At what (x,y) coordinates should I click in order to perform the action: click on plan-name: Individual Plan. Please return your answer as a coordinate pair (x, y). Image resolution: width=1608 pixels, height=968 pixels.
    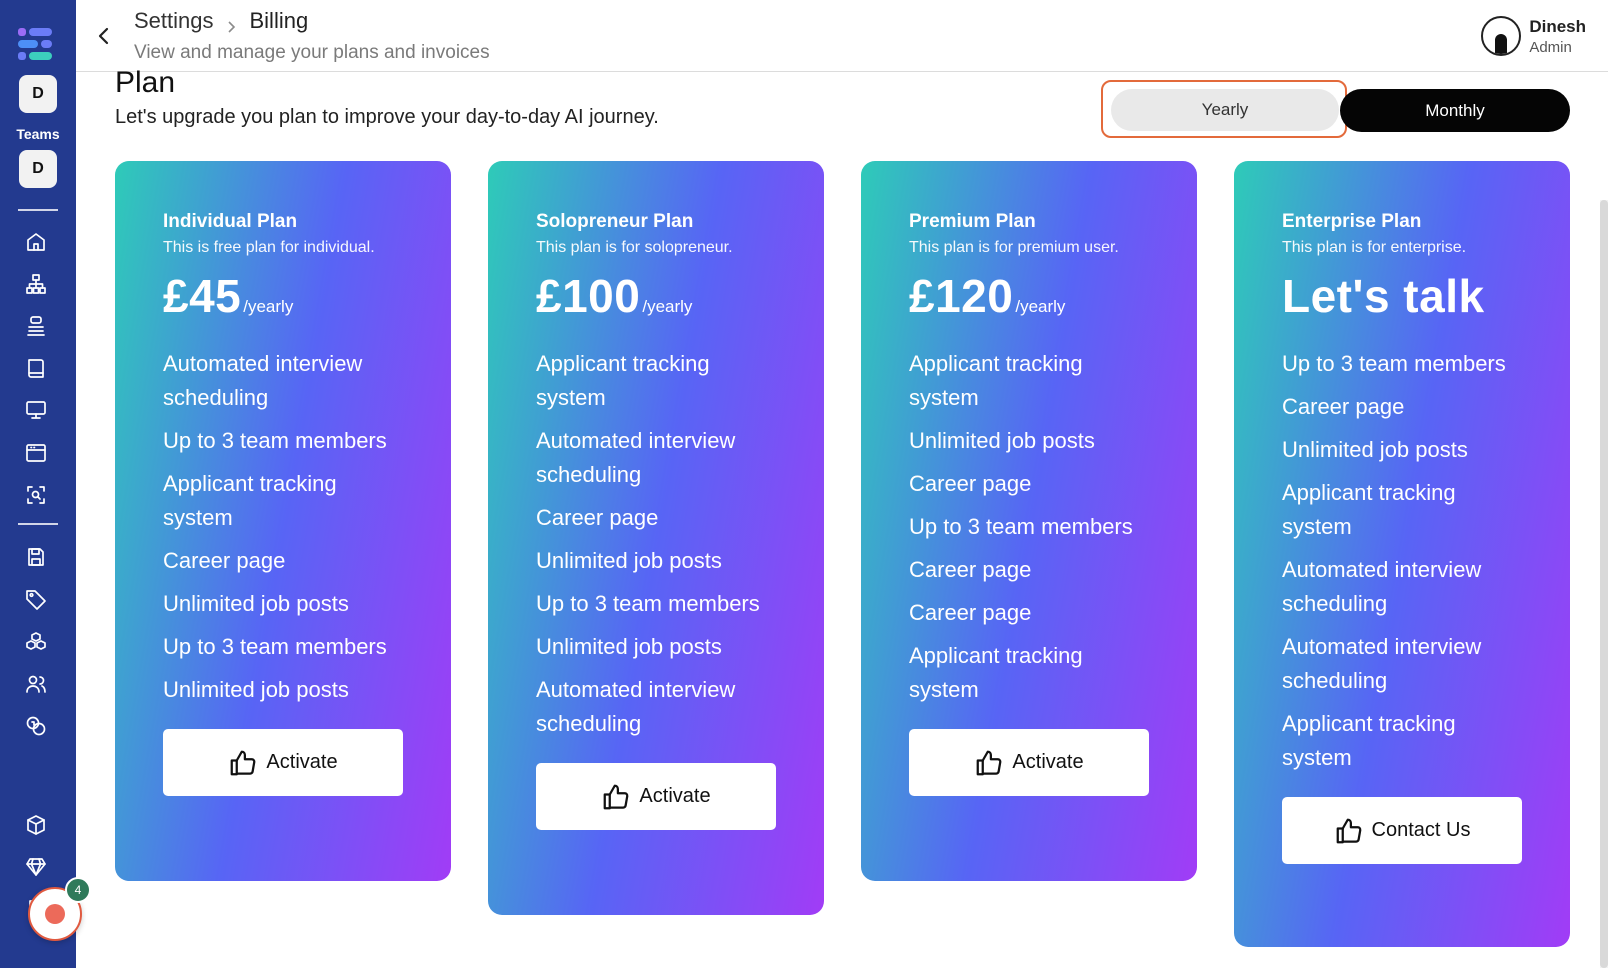
    Looking at the image, I should click on (230, 221).